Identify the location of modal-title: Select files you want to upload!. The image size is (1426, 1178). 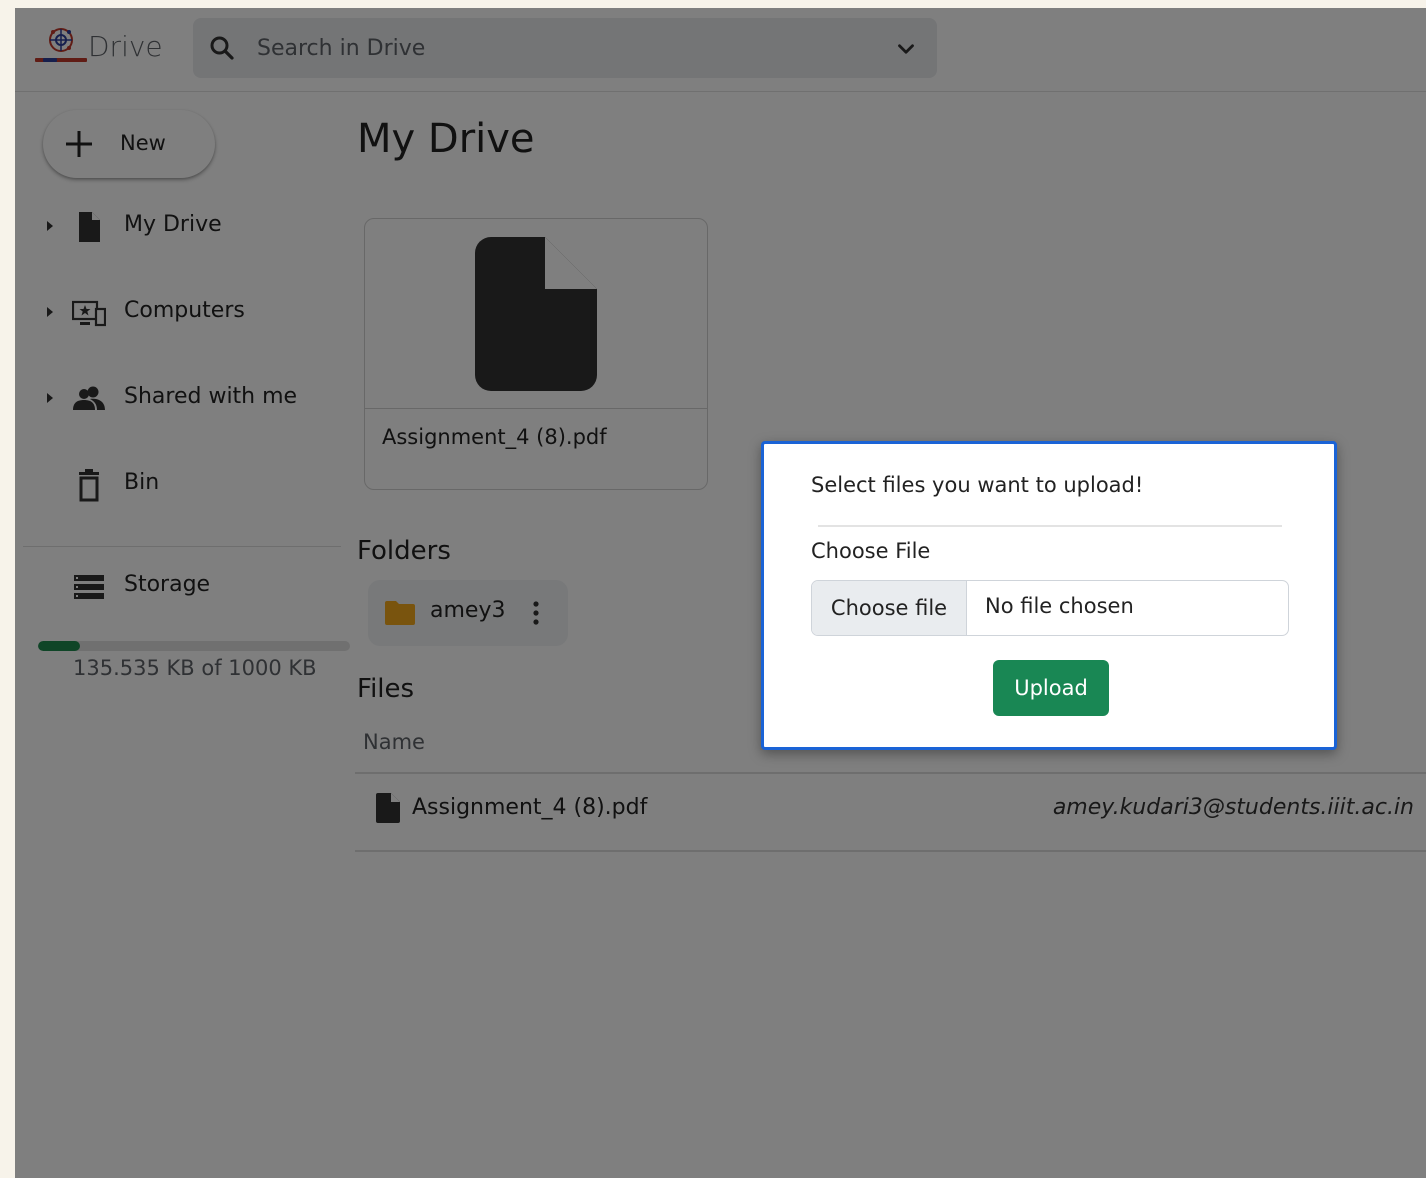
(977, 485).